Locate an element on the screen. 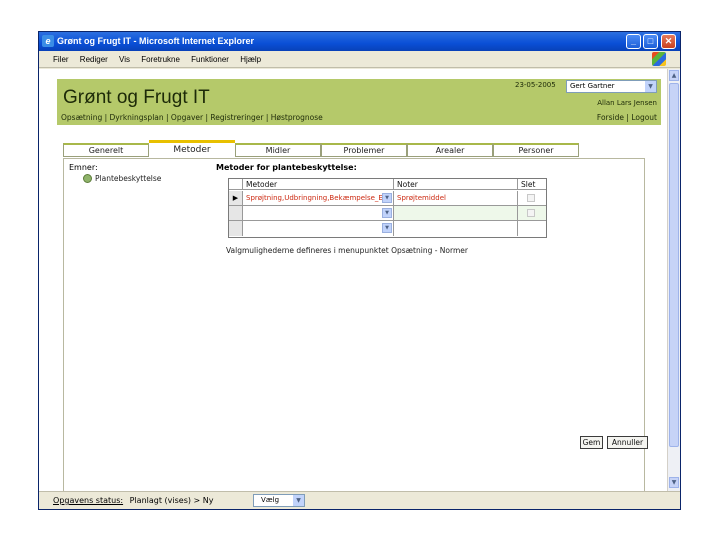  tab-arealer: Arealer is located at coordinates (450, 150).